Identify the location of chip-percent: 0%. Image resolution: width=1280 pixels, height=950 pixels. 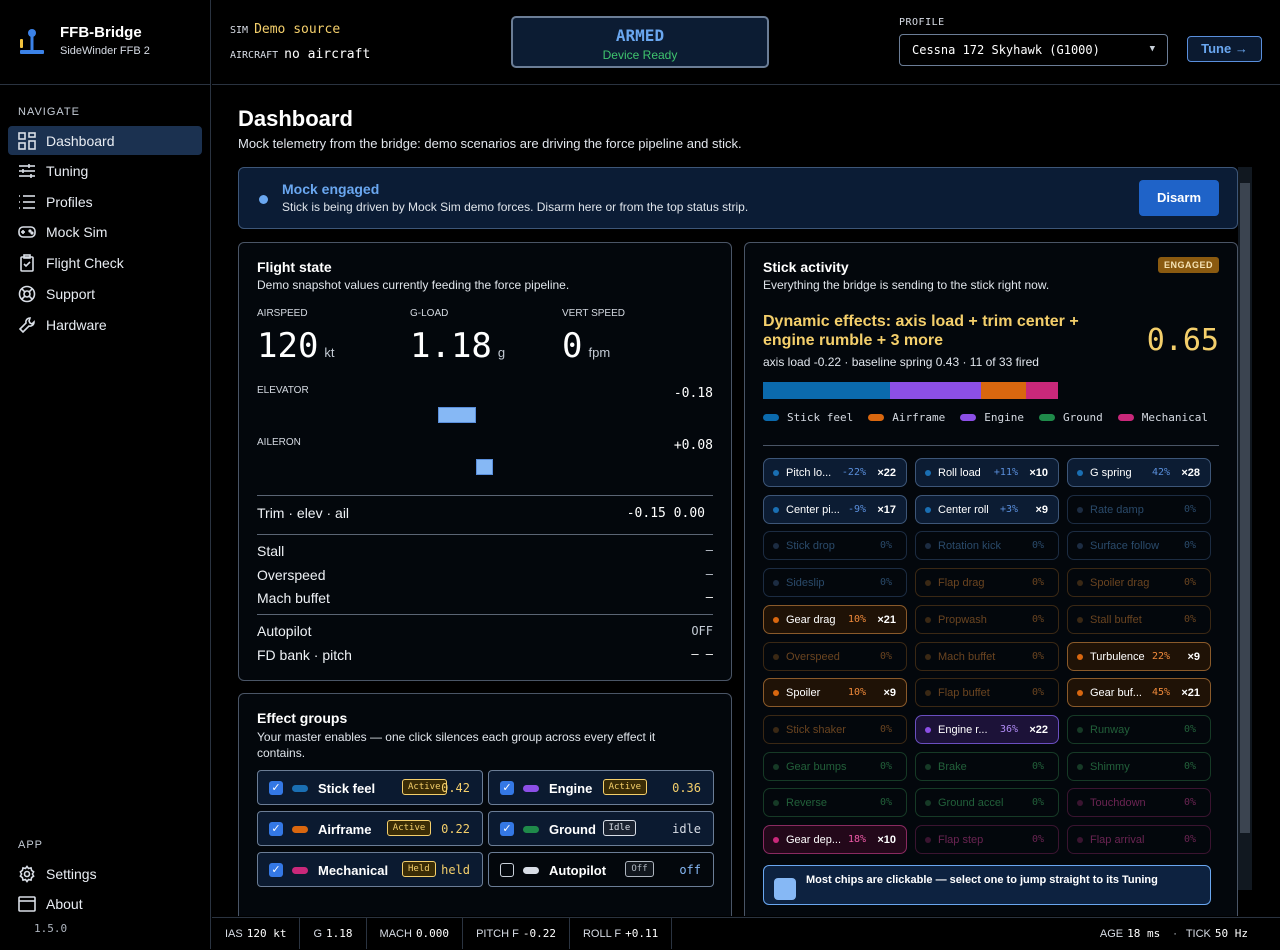
(1037, 693).